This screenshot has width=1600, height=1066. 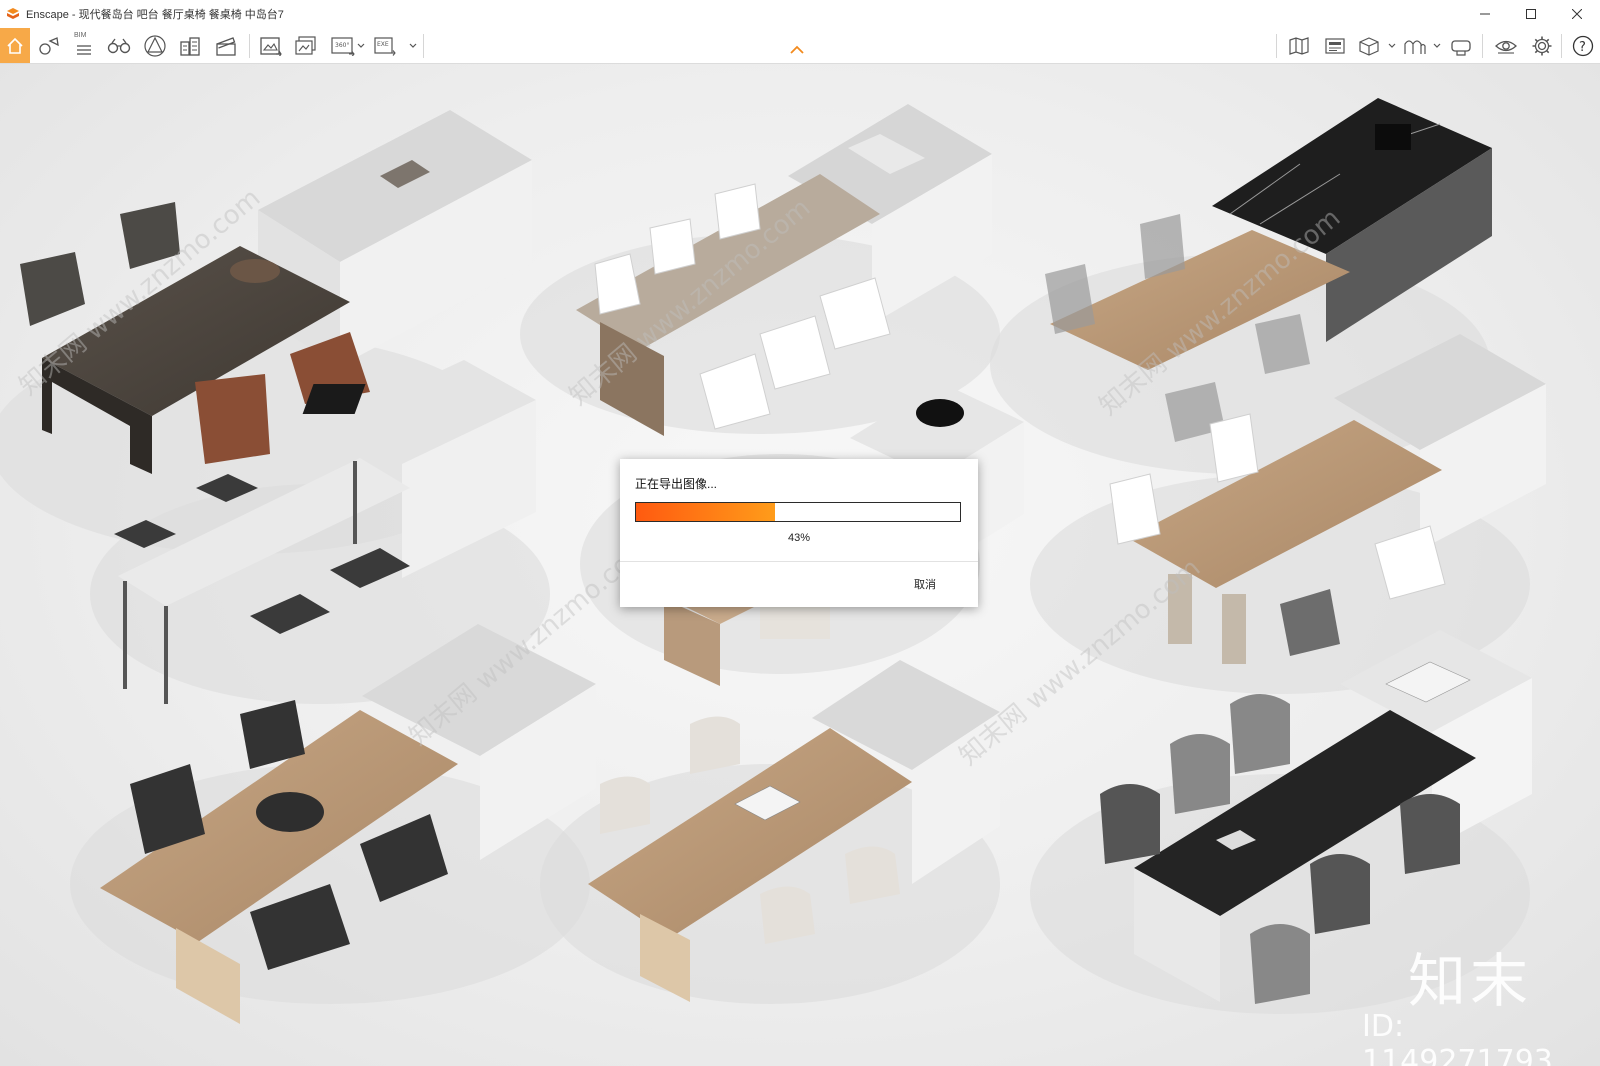 I want to click on eye-settings-icon, so click(x=1506, y=47).